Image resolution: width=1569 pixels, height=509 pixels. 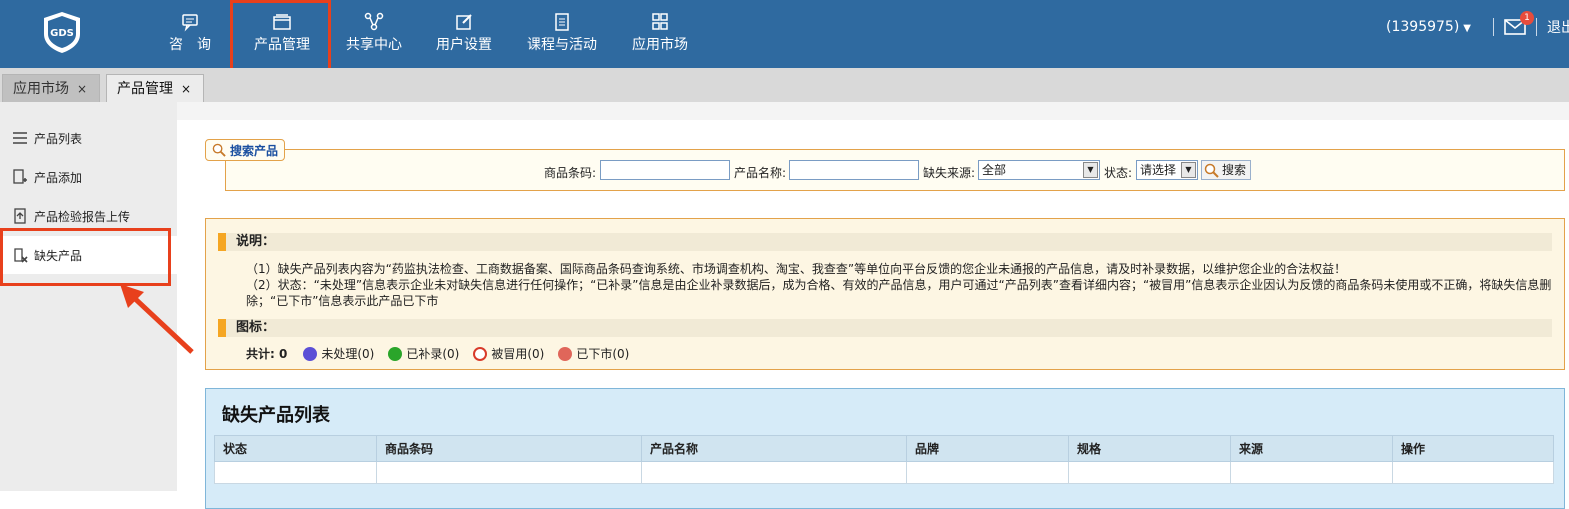 I want to click on gds-logo: GDS, so click(x=62, y=32).